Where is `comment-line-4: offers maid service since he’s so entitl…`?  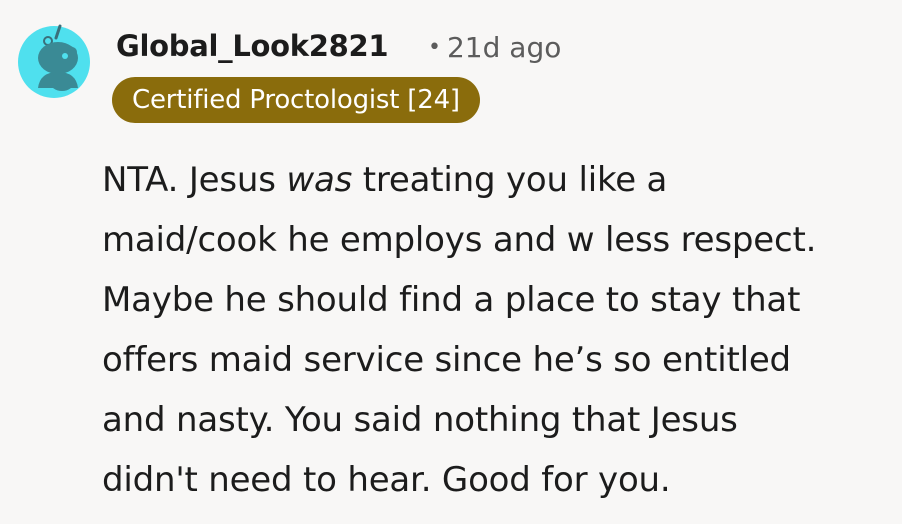 comment-line-4: offers maid service since he’s so entitl… is located at coordinates (446, 360).